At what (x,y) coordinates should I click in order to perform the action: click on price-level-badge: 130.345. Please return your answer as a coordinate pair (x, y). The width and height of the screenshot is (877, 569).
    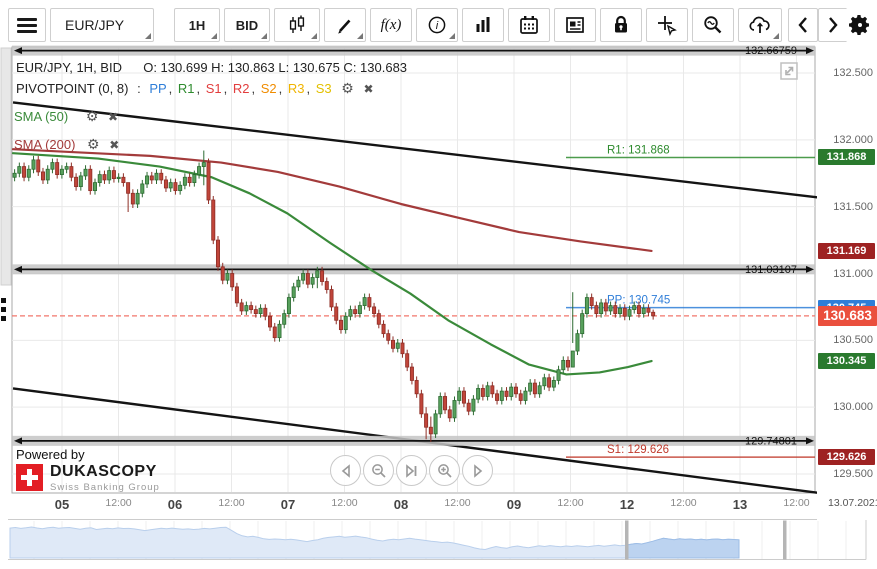
    Looking at the image, I should click on (846, 361).